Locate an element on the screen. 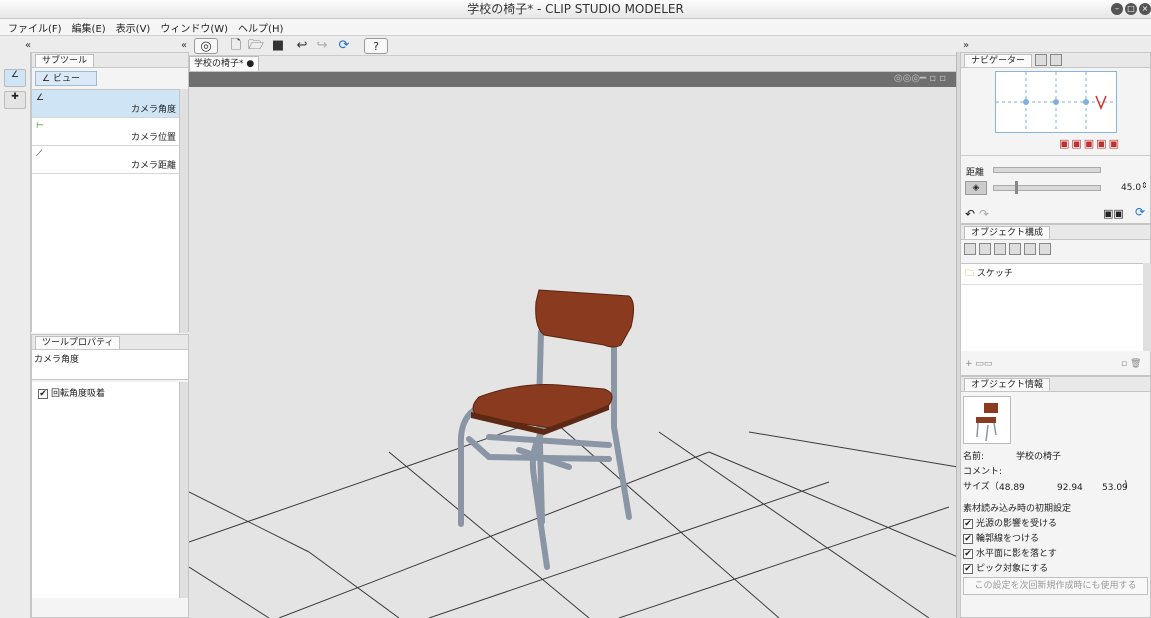  list-item: ⟋ カメラ距離 is located at coordinates (105, 160).